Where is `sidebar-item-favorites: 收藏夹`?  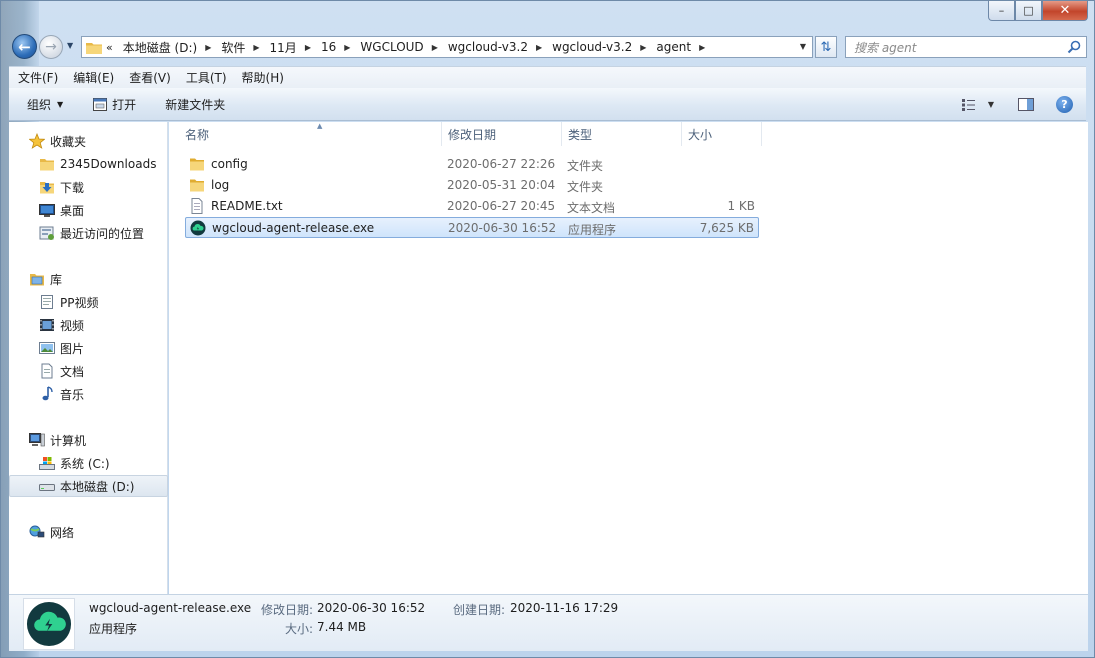
sidebar-item-favorites: 收藏夹 is located at coordinates (88, 141).